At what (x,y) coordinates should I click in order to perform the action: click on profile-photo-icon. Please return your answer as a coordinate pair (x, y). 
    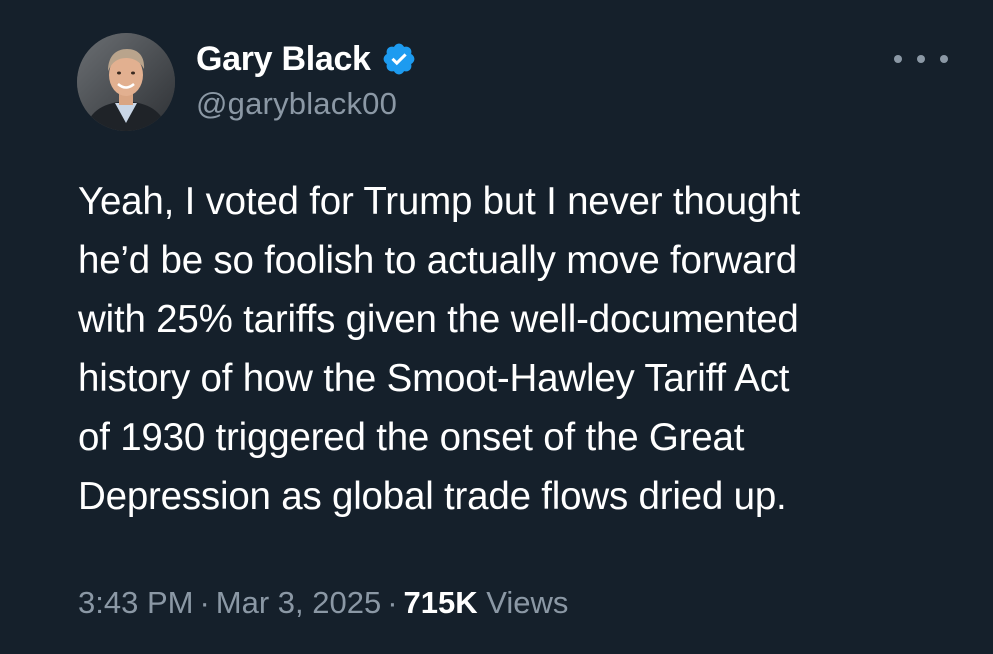
    Looking at the image, I should click on (126, 82).